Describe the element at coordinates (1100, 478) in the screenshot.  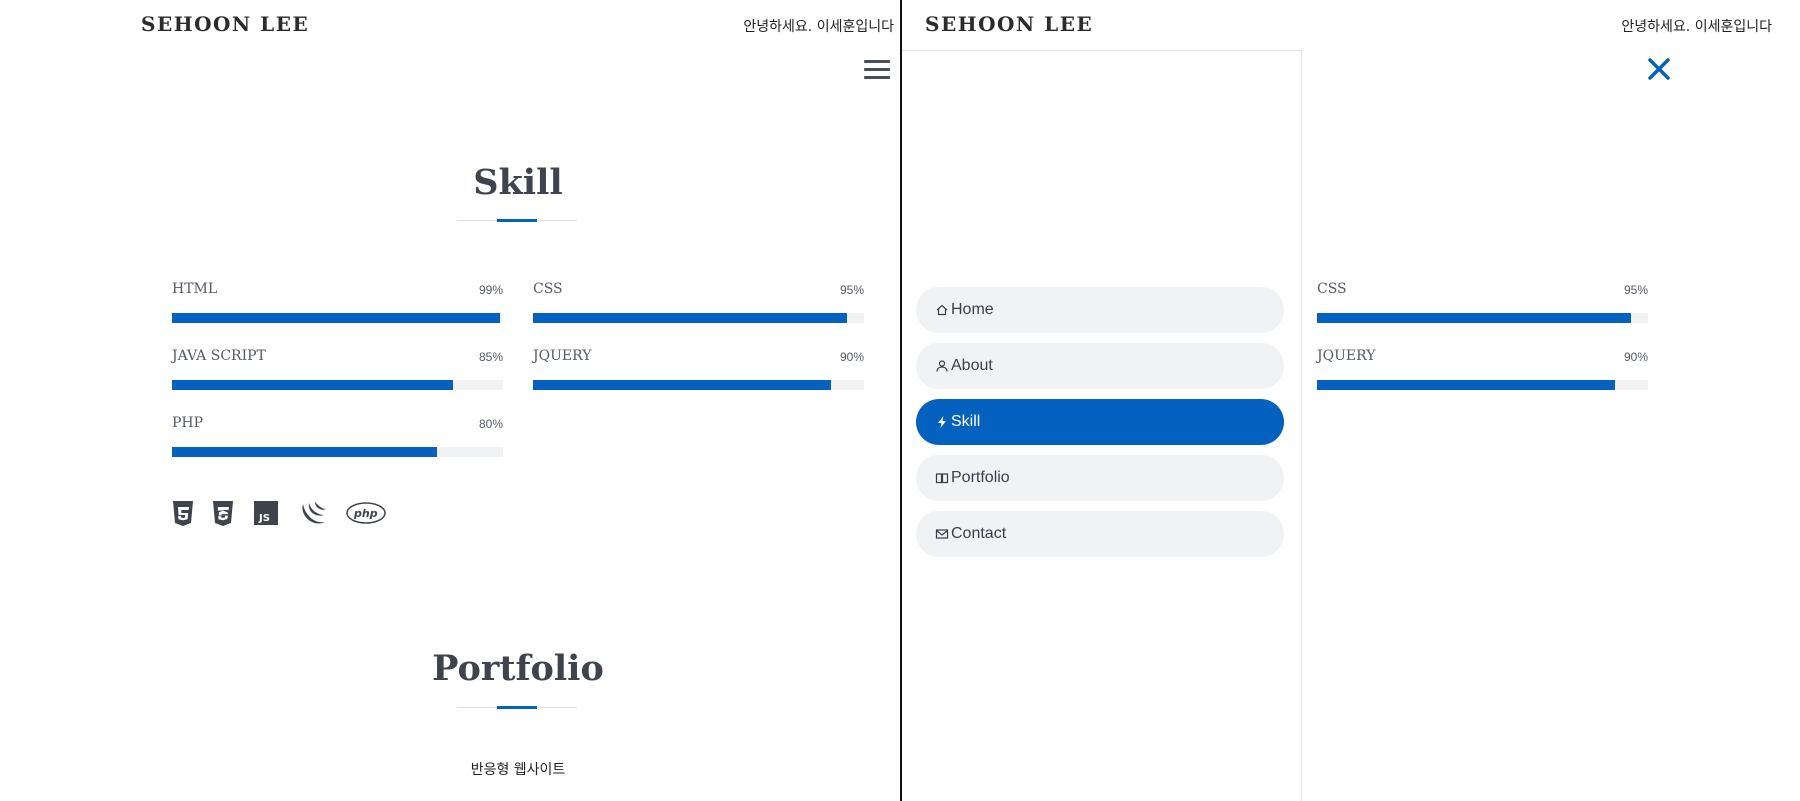
I see `nav-item-portfolio: Portfolio` at that location.